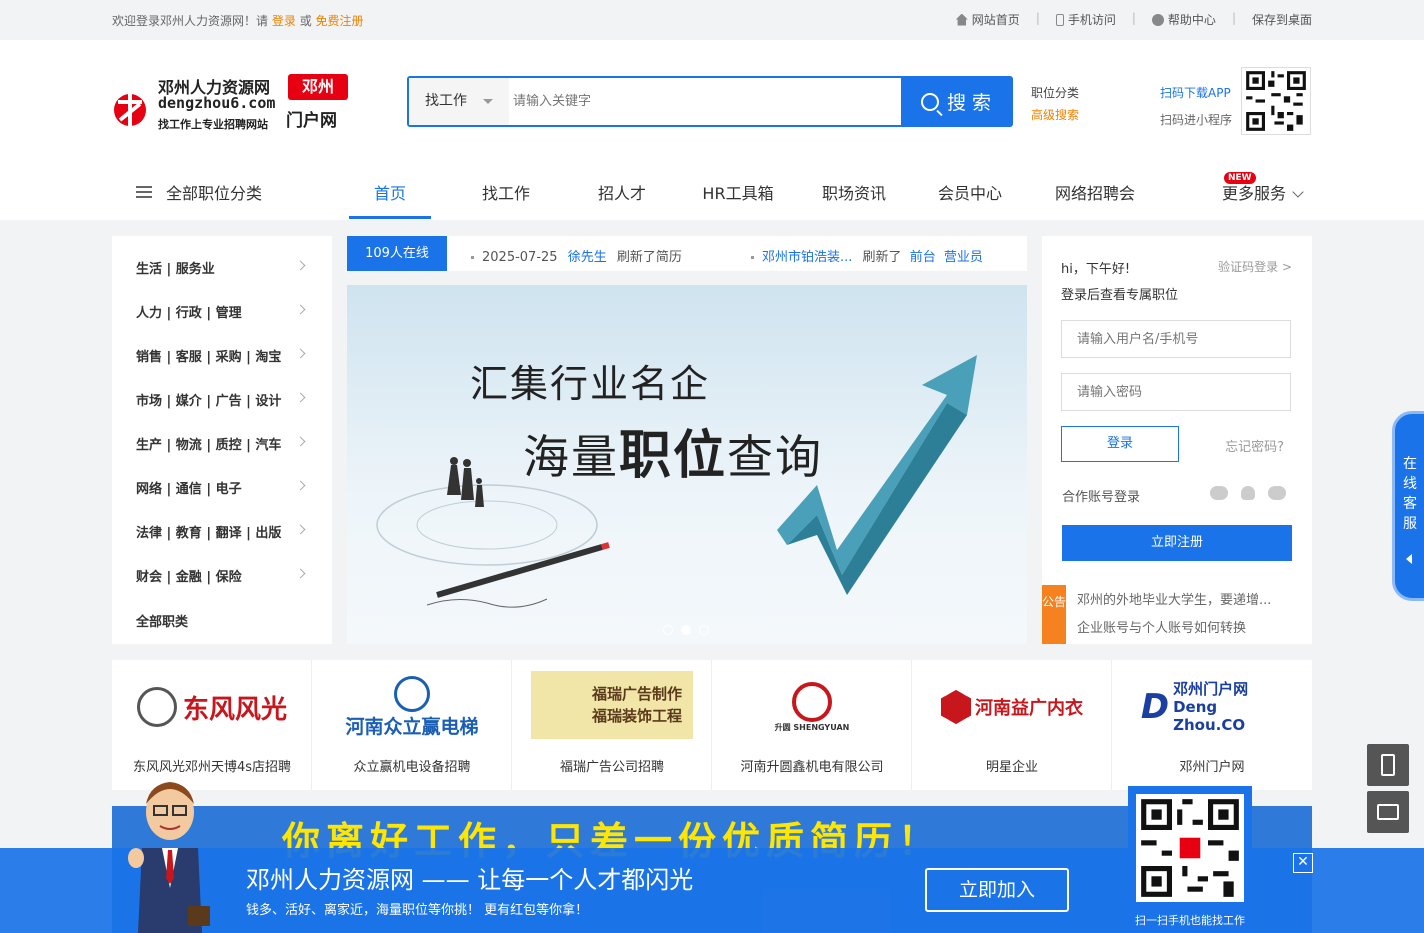  I want to click on chat-icon, so click(1388, 812).